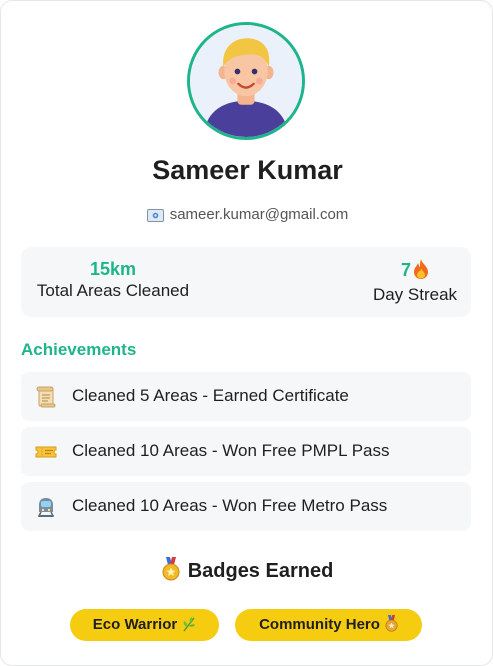 This screenshot has height=666, width=493. I want to click on stat-areas-cleaned: 15km Total Areas Cleaned, so click(113, 280).